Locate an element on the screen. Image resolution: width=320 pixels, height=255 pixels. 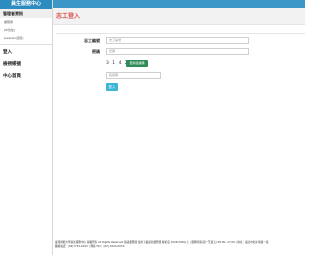
captcha-row: 3 1 4 2 更新驗證碼 is located at coordinates (180, 64).